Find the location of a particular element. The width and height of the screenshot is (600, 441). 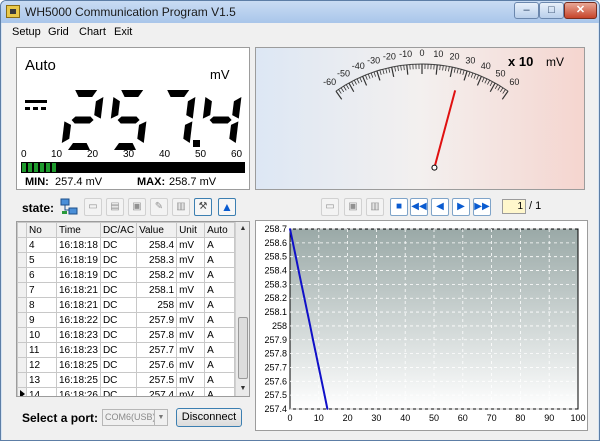

page-number-input: 1 is located at coordinates (514, 206).